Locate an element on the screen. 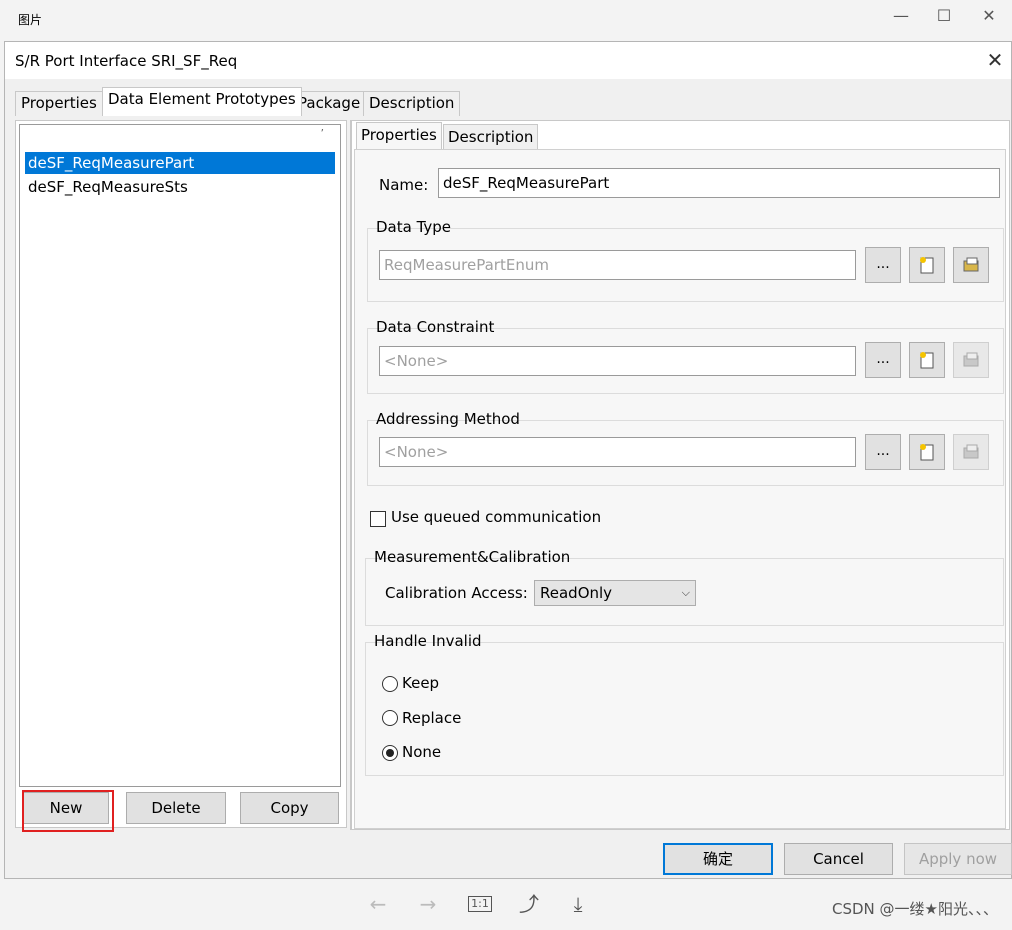  calibration-access-value: ReadOnly is located at coordinates (576, 593).